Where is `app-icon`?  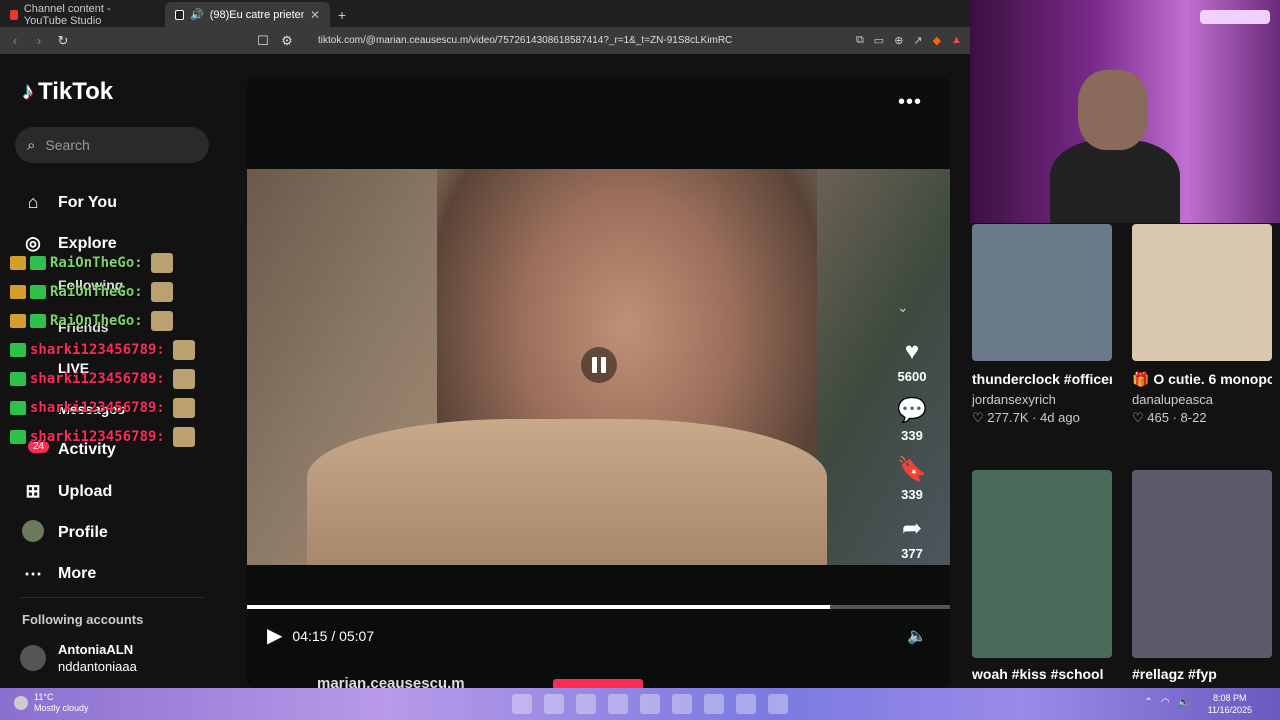
app-icon is located at coordinates (586, 704).